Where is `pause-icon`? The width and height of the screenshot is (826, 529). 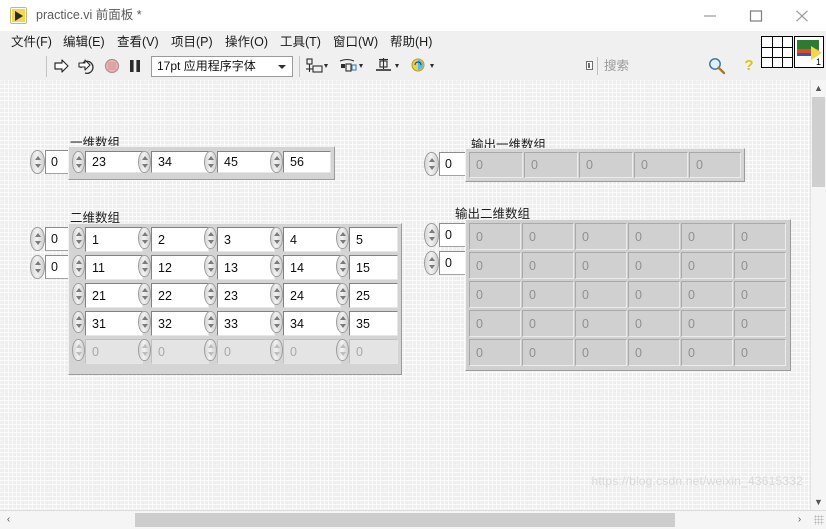 pause-icon is located at coordinates (136, 66).